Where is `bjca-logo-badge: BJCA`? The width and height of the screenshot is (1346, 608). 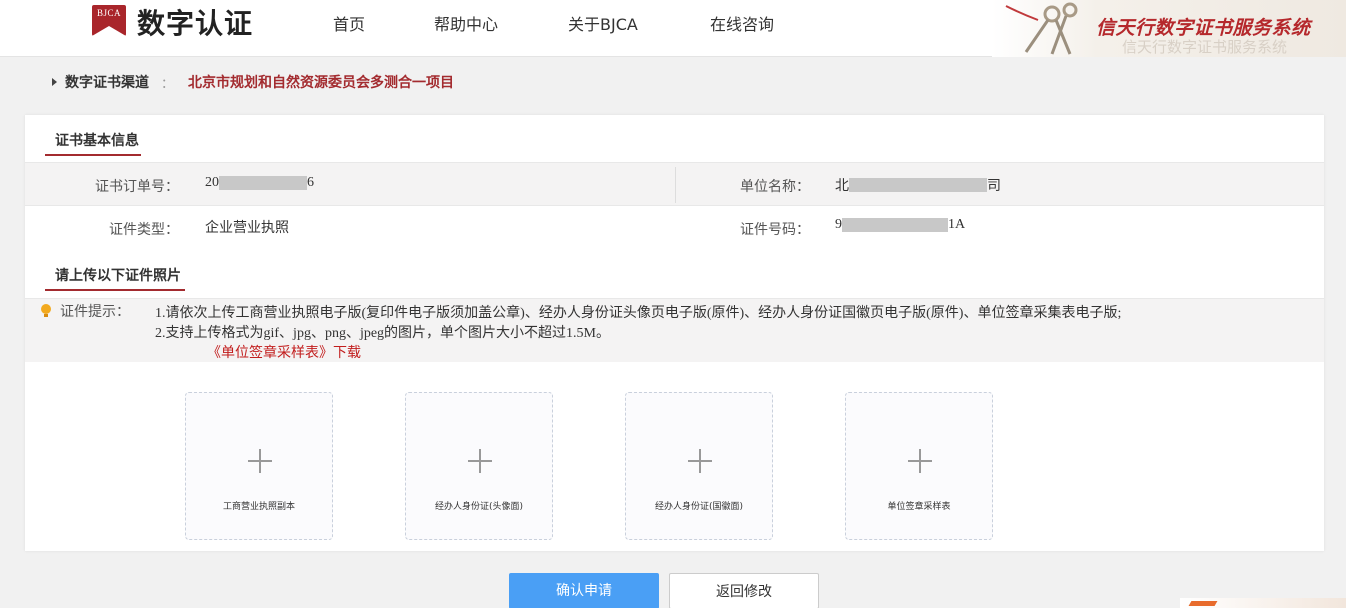
bjca-logo-badge: BJCA is located at coordinates (109, 20).